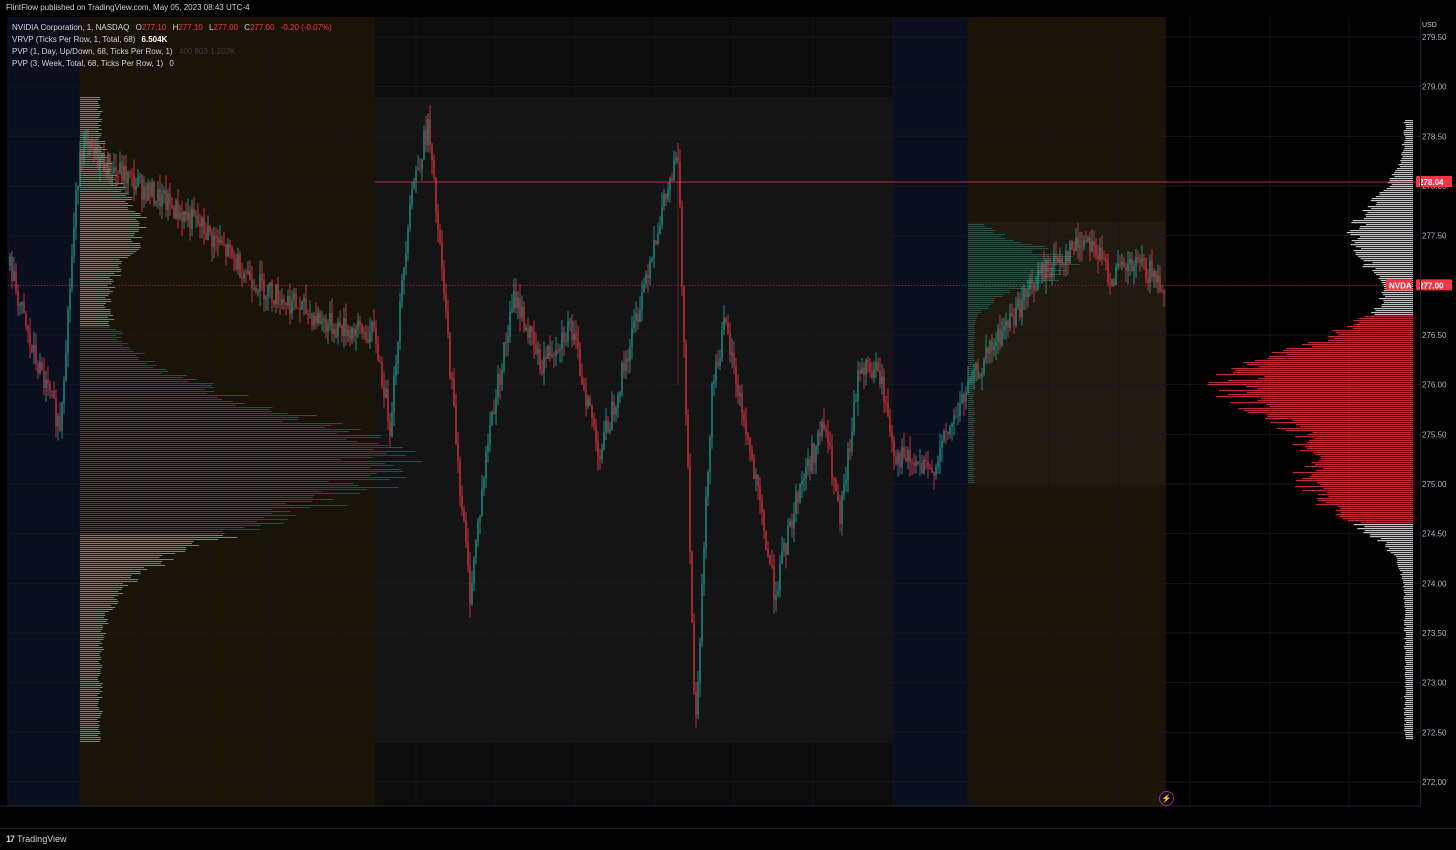 The height and width of the screenshot is (850, 1456). What do you see at coordinates (1429, 25) in the screenshot?
I see `currency-label: USD` at bounding box center [1429, 25].